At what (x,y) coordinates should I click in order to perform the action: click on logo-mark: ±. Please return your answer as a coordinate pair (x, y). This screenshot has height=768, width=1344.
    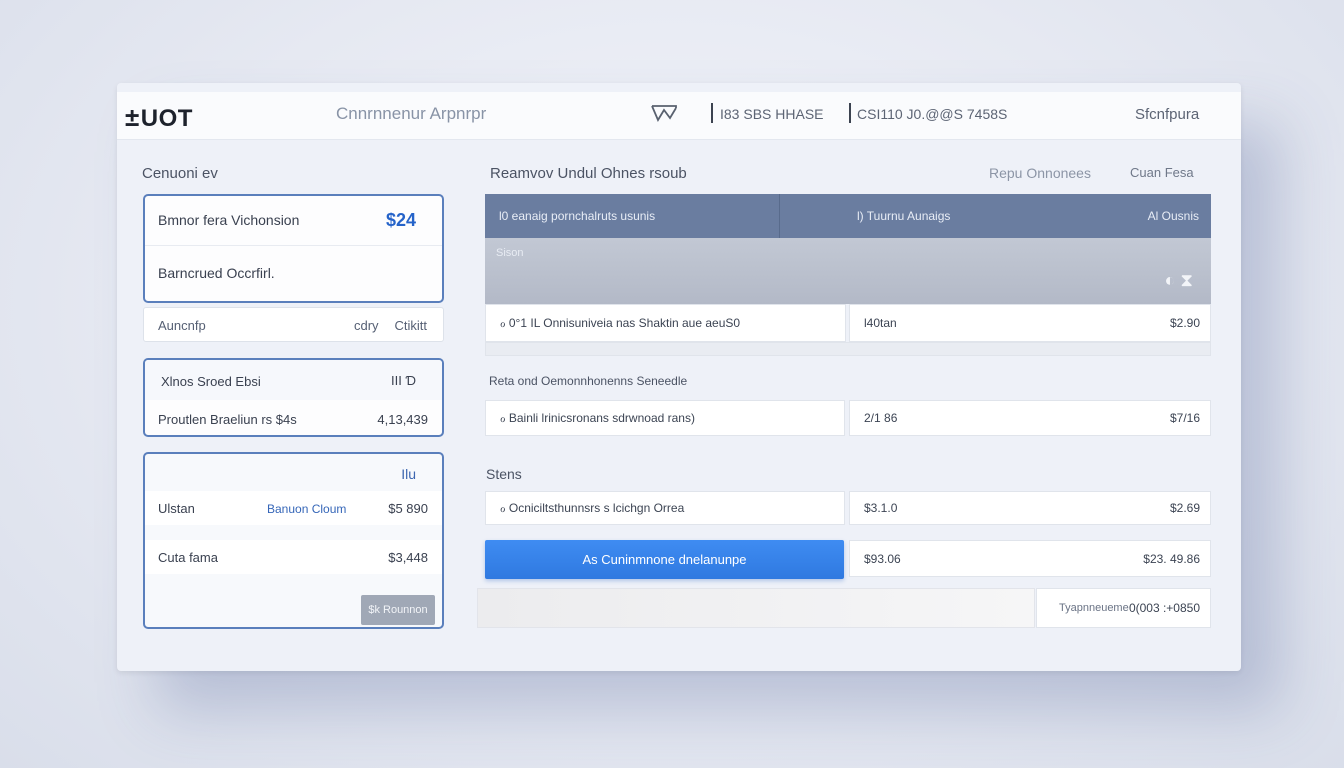
    Looking at the image, I should click on (132, 117).